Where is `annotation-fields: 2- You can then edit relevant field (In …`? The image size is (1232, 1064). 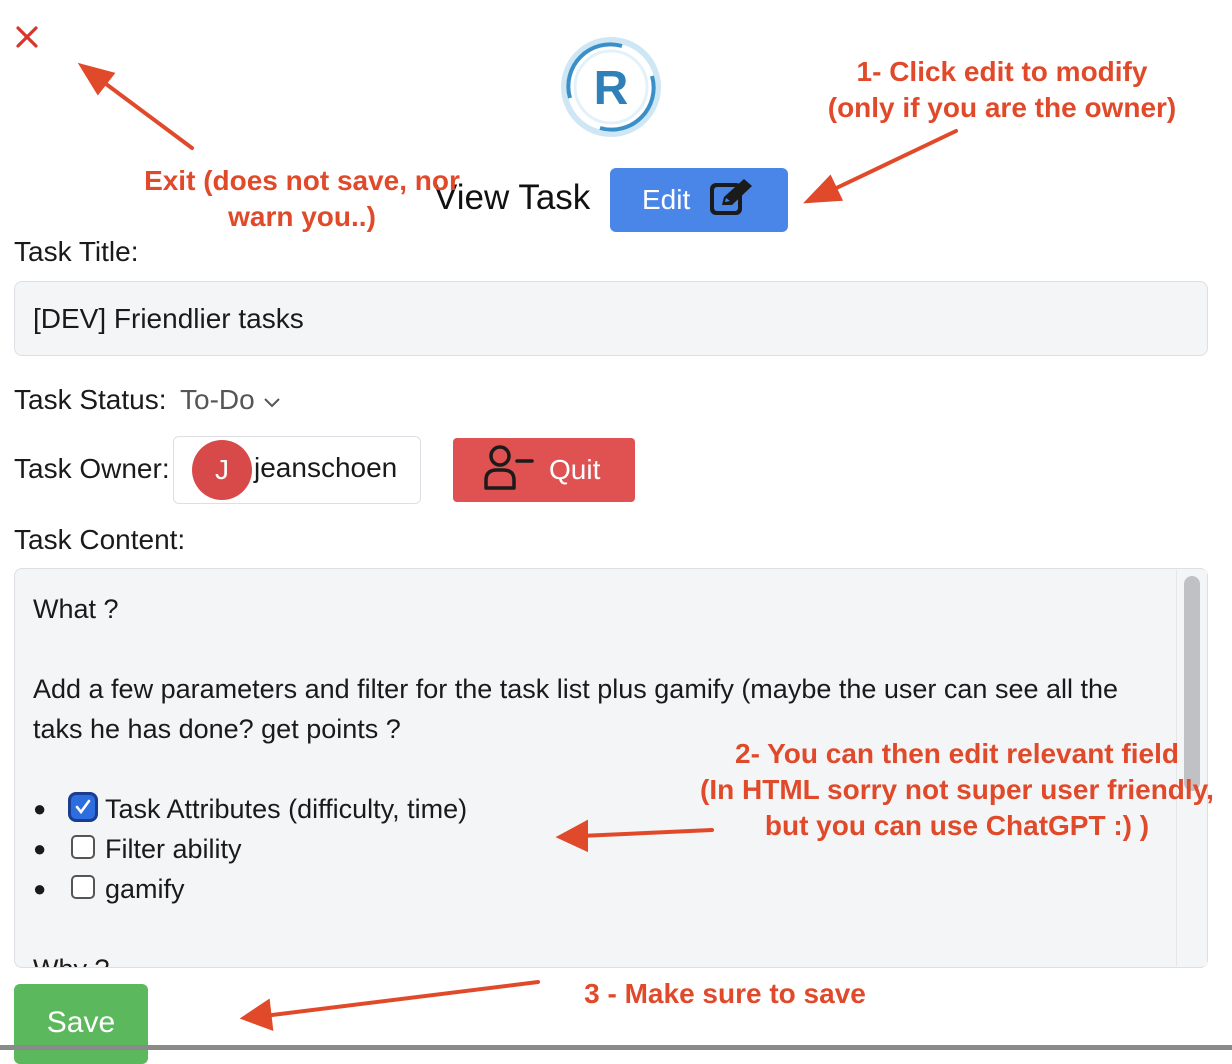
annotation-fields: 2- You can then edit relevant field (In … is located at coordinates (957, 790).